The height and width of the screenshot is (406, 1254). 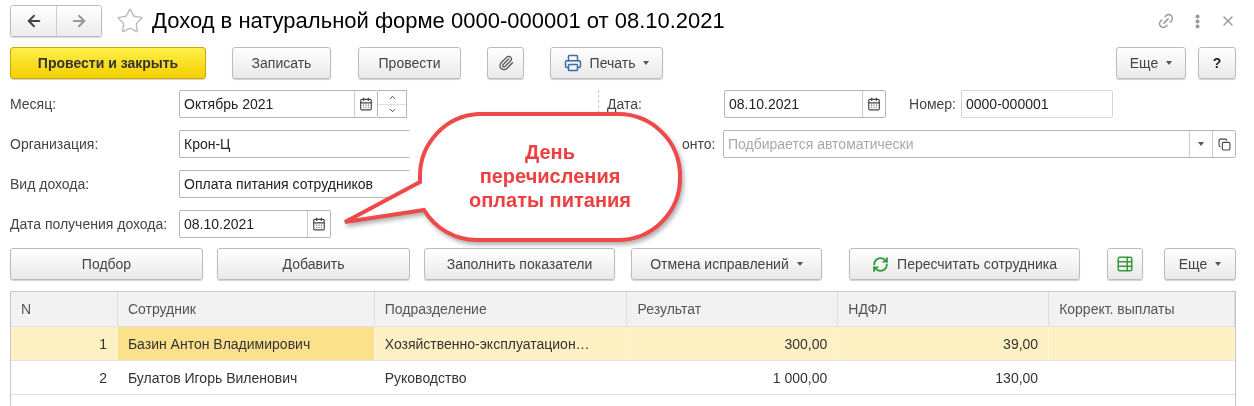 What do you see at coordinates (932, 104) in the screenshot?
I see `field-label: Номер:` at bounding box center [932, 104].